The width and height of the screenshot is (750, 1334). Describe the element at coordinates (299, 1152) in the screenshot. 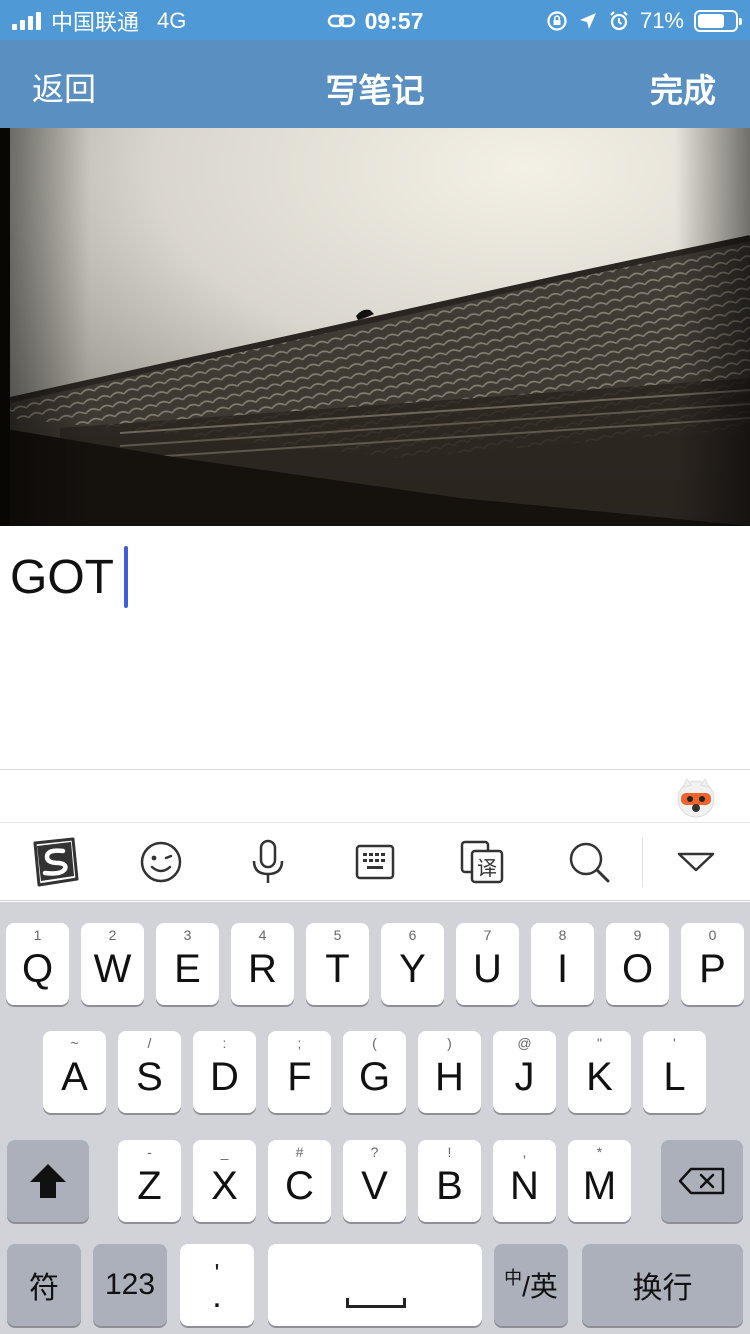

I see `key-secondary-label: #` at that location.